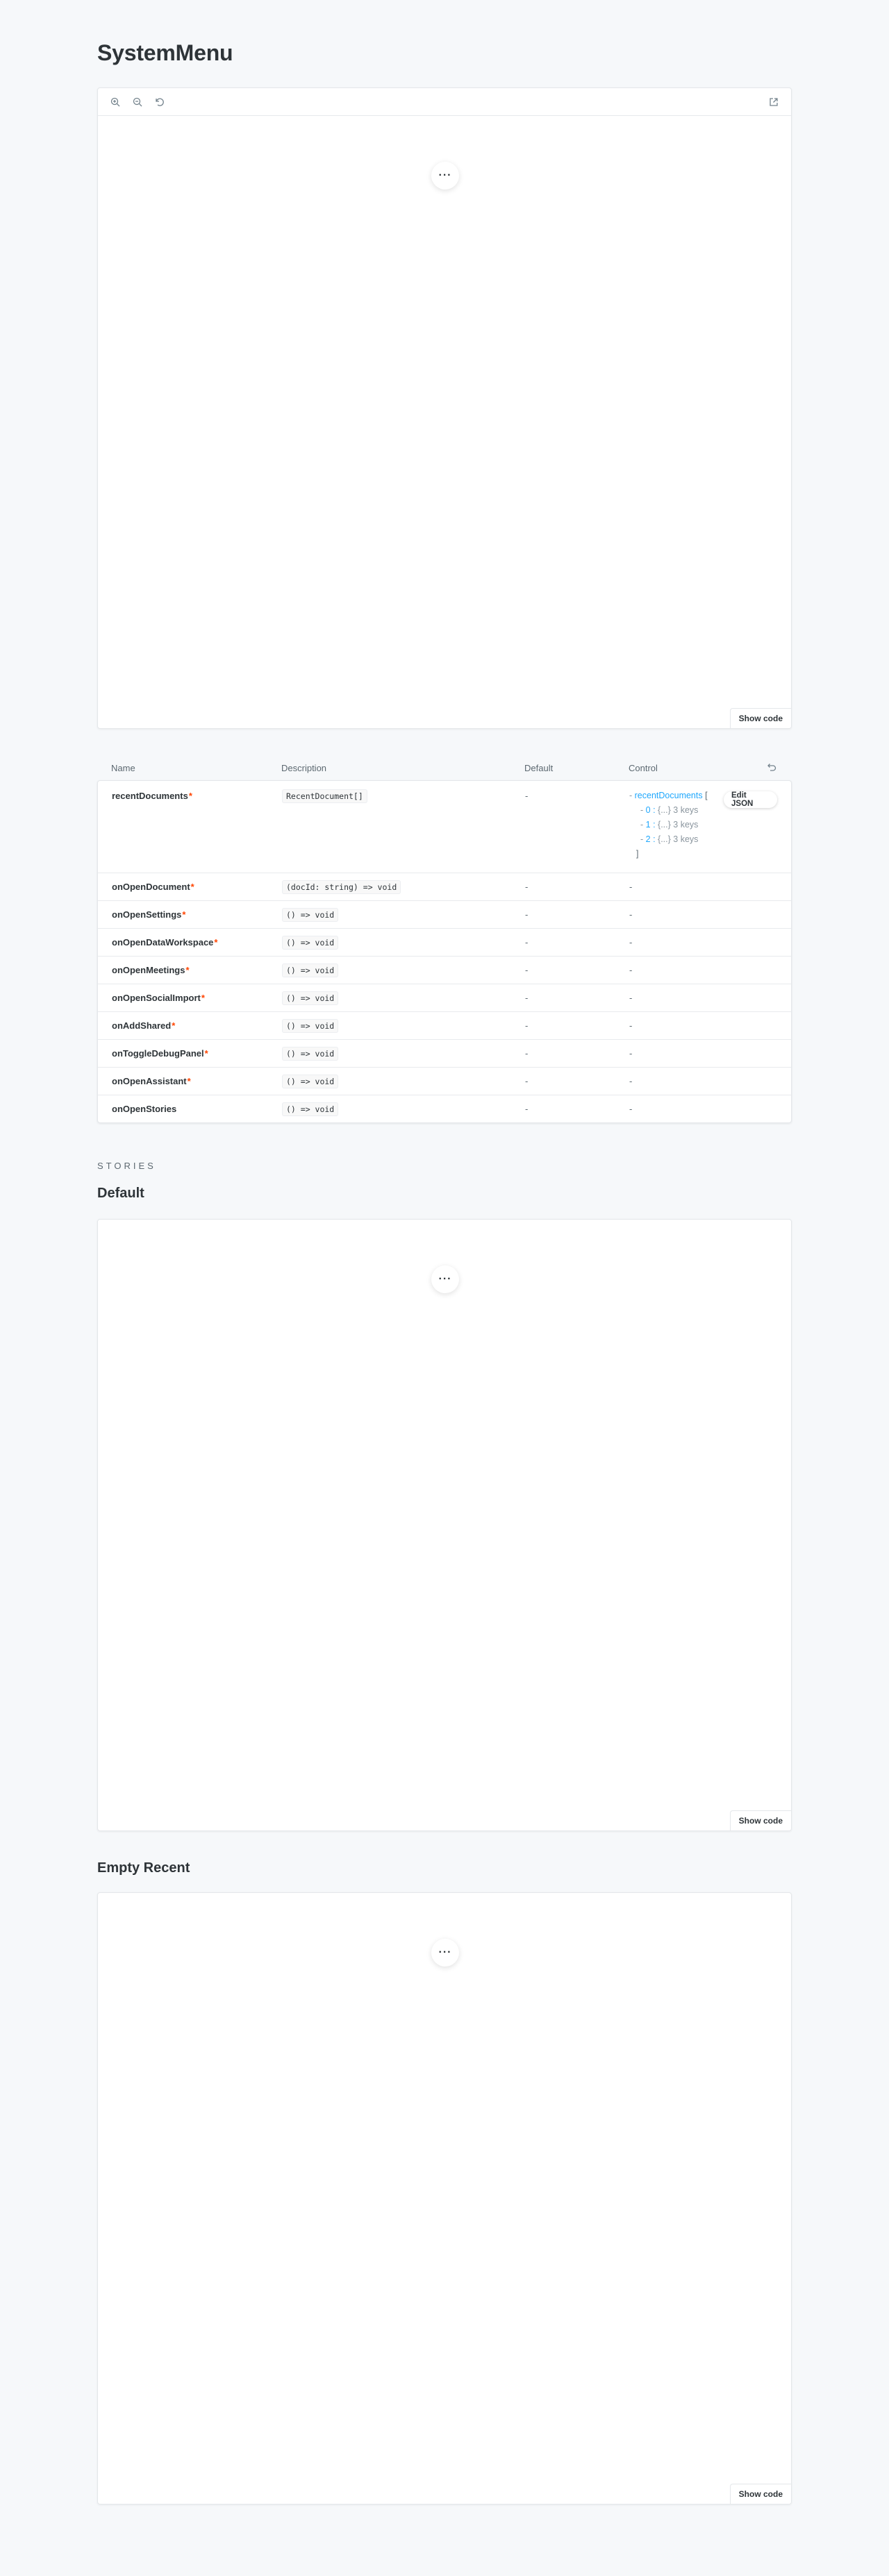  What do you see at coordinates (159, 102) in the screenshot?
I see `reset-zoom-icon` at bounding box center [159, 102].